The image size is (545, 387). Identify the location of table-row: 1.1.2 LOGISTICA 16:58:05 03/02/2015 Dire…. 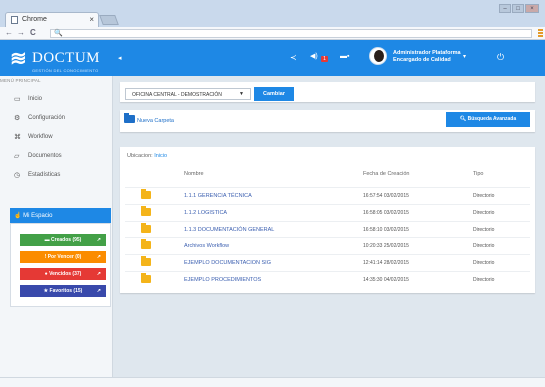
(327, 212).